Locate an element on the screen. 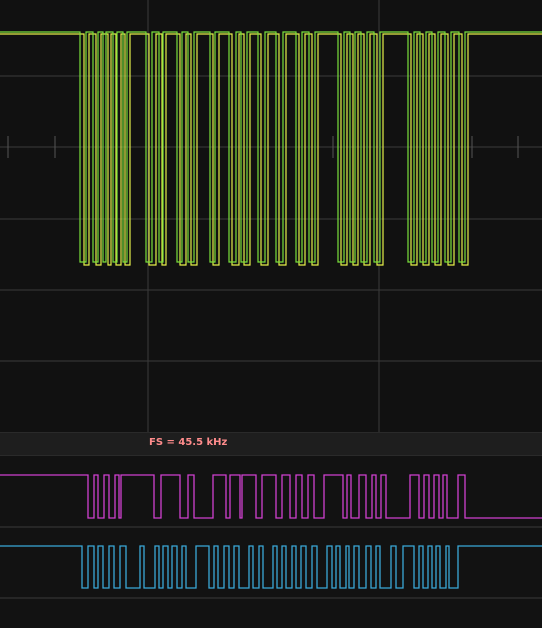 The width and height of the screenshot is (542, 628). sample-rate-label: FS = 45.5 kHz is located at coordinates (188, 442).